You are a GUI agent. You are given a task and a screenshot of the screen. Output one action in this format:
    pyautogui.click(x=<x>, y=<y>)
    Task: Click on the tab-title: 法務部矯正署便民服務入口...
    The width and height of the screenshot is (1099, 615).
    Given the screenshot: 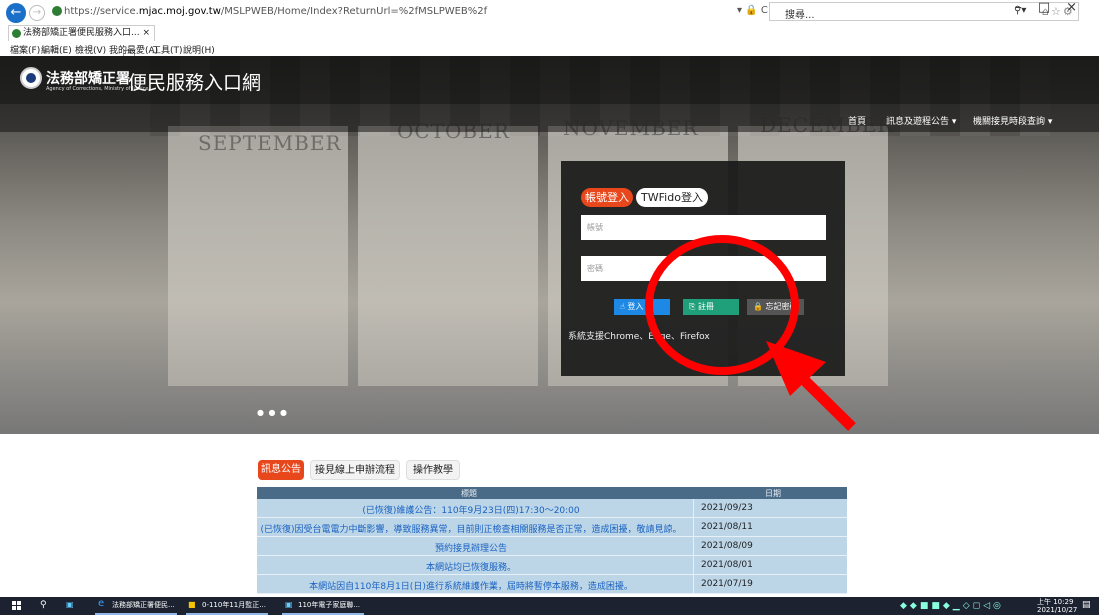 What is the action you would take?
    pyautogui.click(x=81, y=33)
    